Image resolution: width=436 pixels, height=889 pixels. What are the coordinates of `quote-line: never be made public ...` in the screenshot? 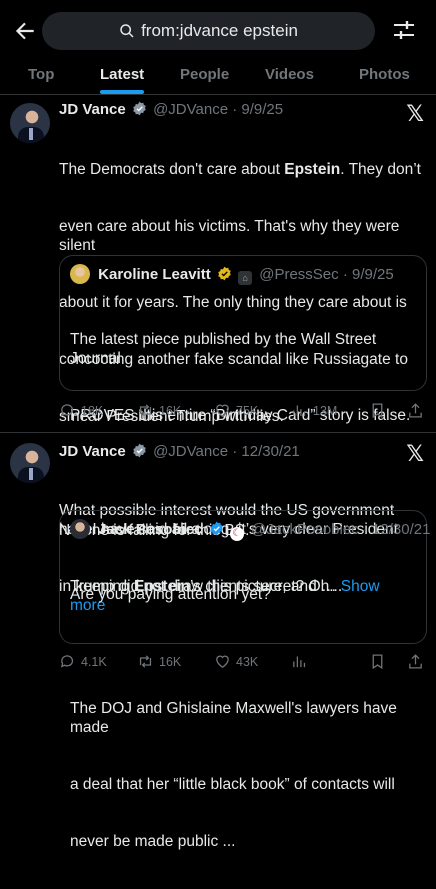 It's located at (153, 841).